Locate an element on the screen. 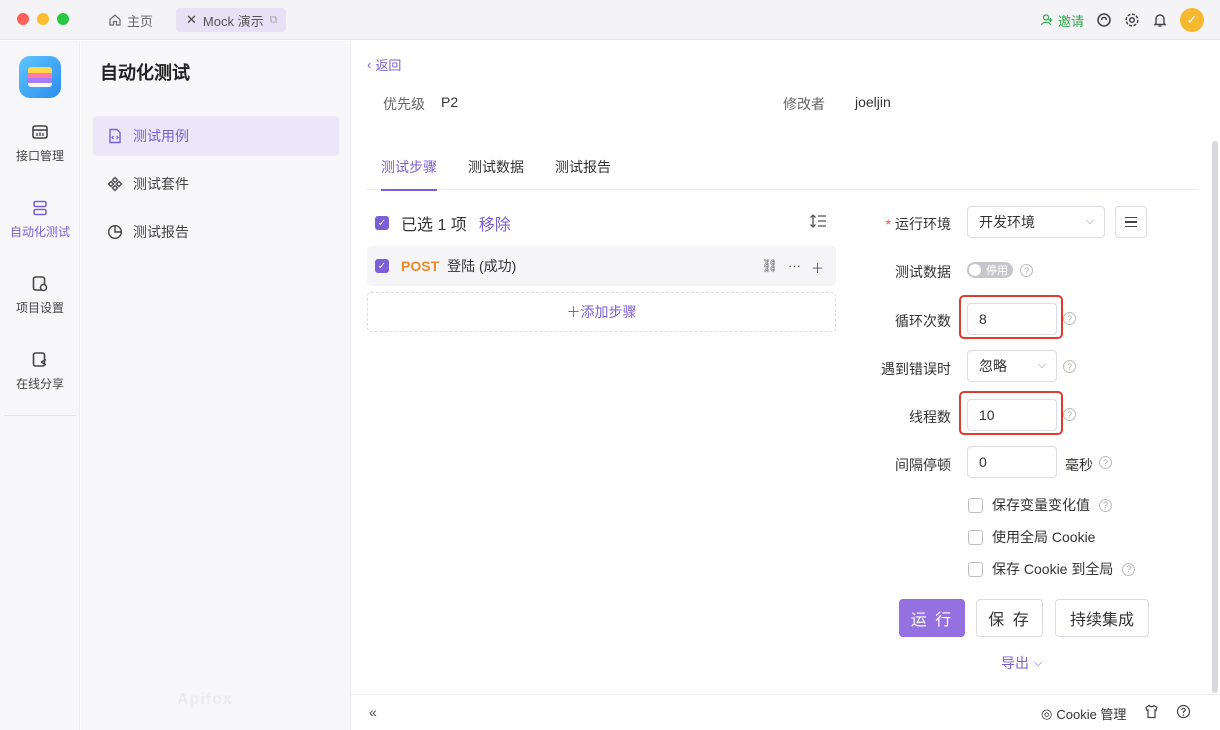 This screenshot has height=730, width=1220. bell-icon is located at coordinates (1160, 20).